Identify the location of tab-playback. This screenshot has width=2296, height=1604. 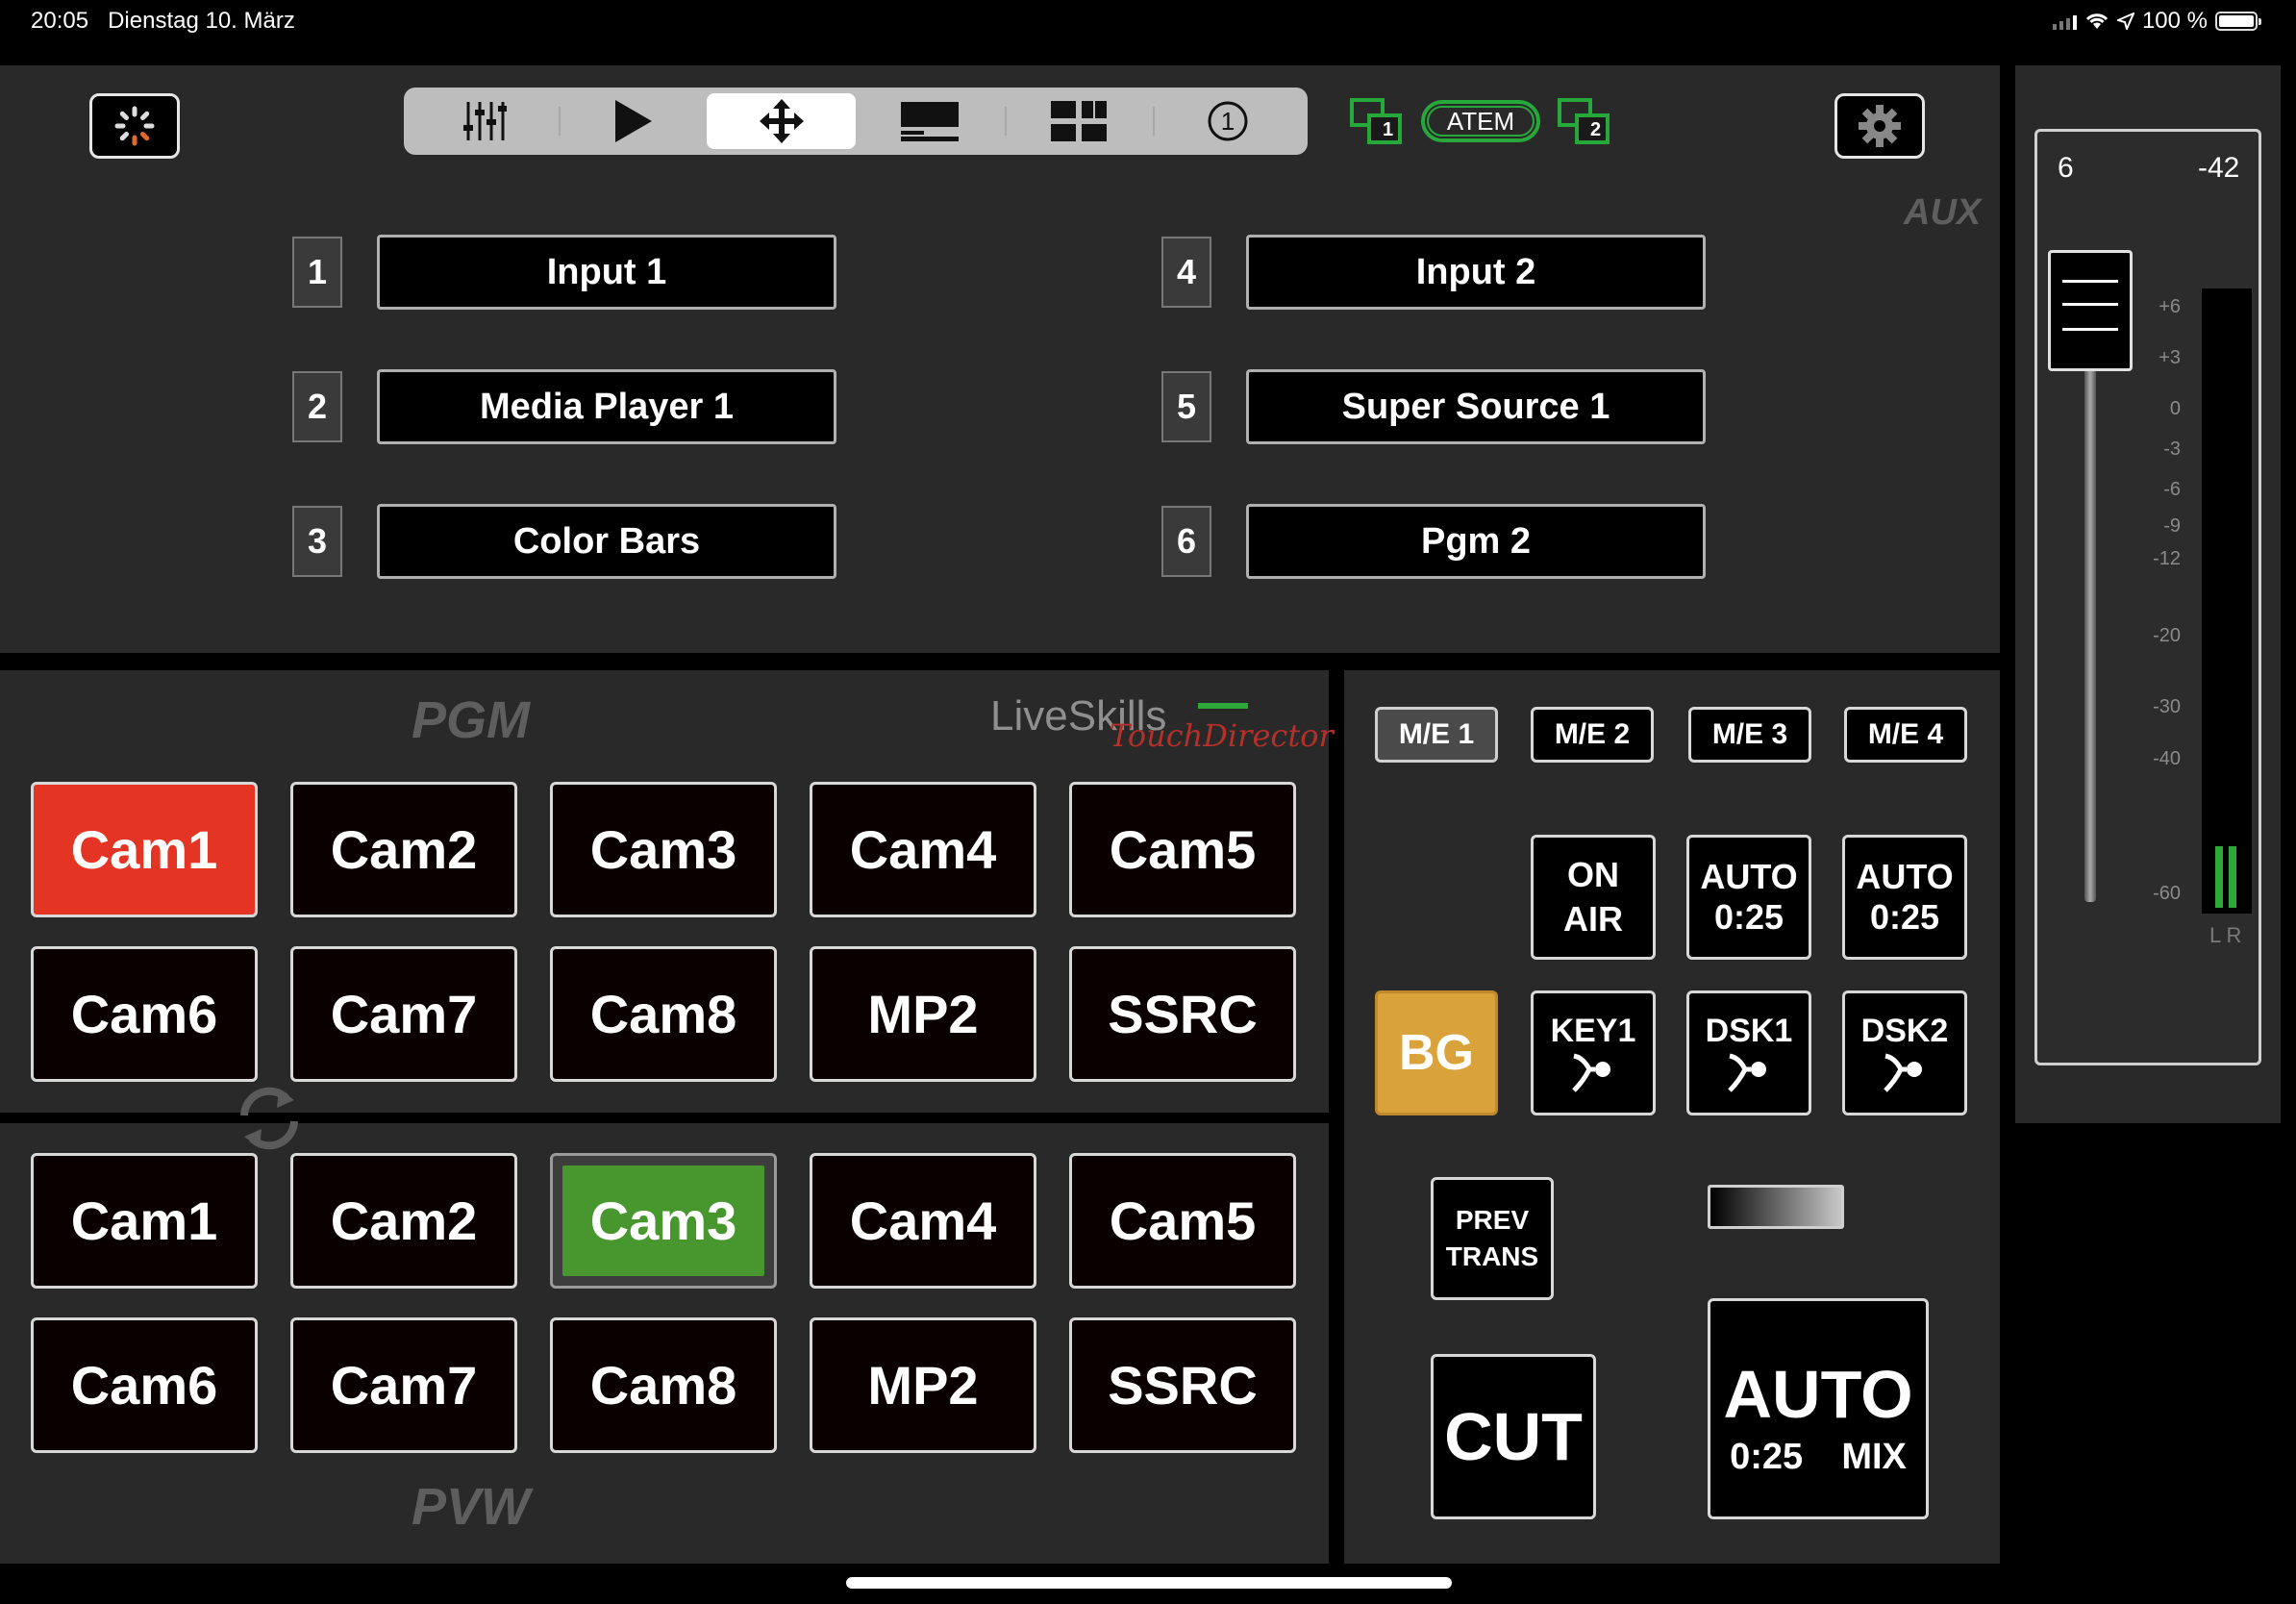
(633, 121).